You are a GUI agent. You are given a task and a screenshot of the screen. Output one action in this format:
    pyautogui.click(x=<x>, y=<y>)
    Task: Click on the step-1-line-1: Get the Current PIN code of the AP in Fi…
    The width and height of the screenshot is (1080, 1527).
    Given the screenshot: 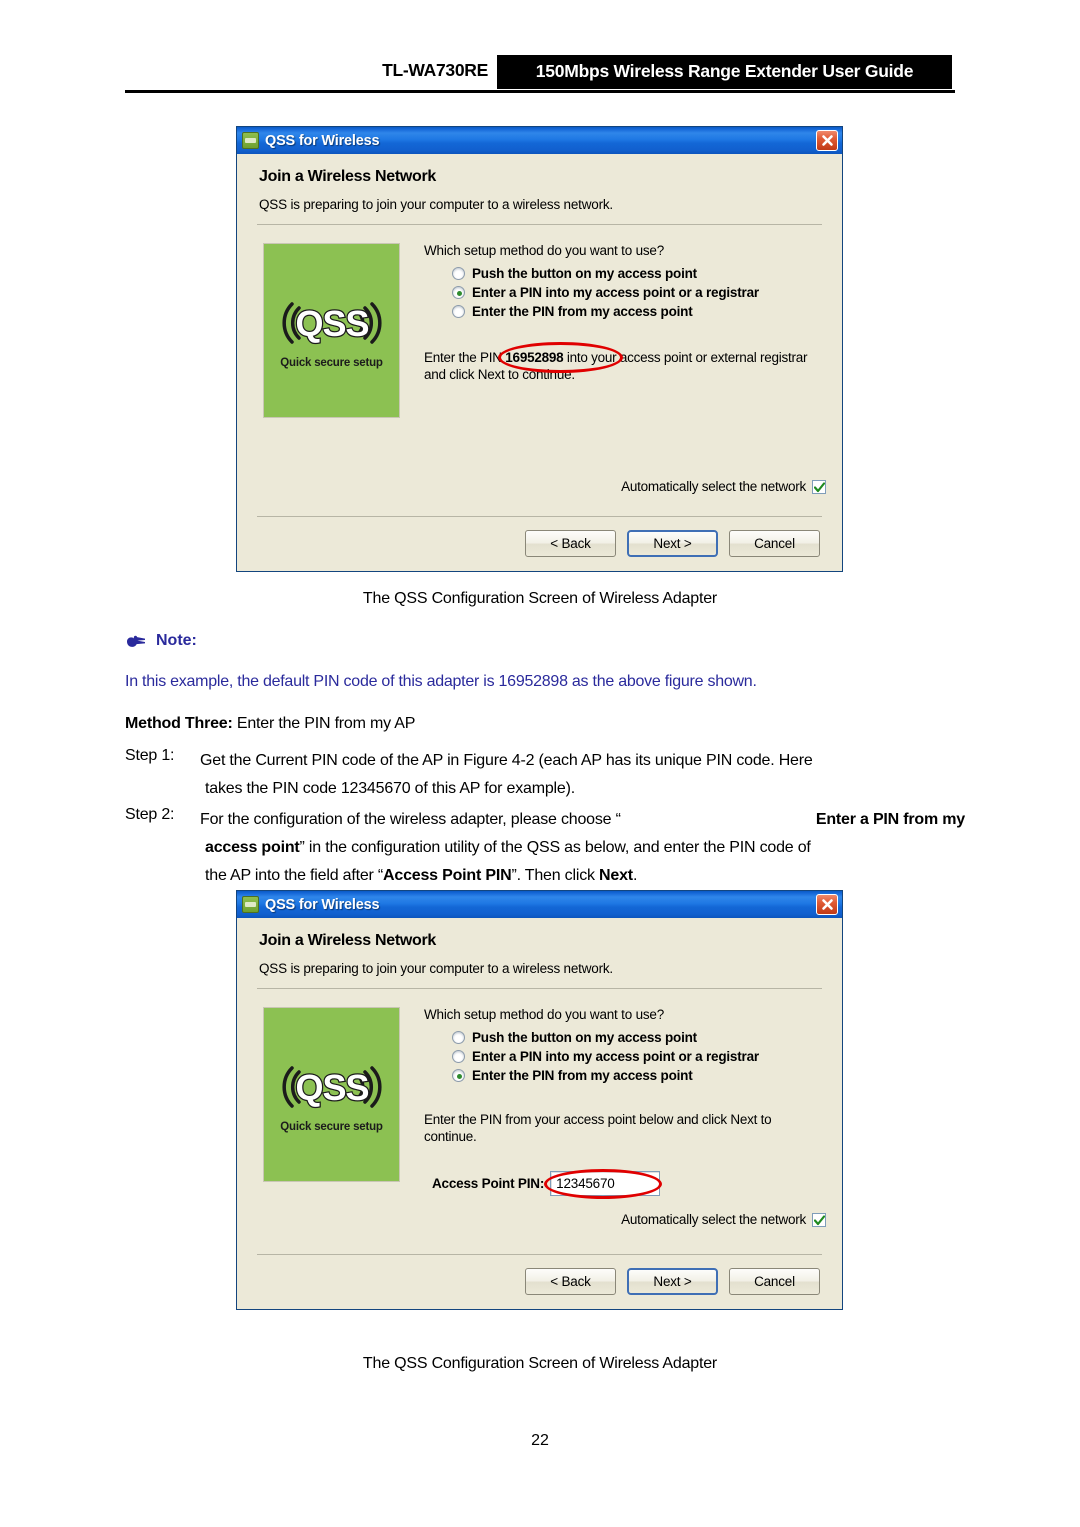 What is the action you would take?
    pyautogui.click(x=506, y=760)
    